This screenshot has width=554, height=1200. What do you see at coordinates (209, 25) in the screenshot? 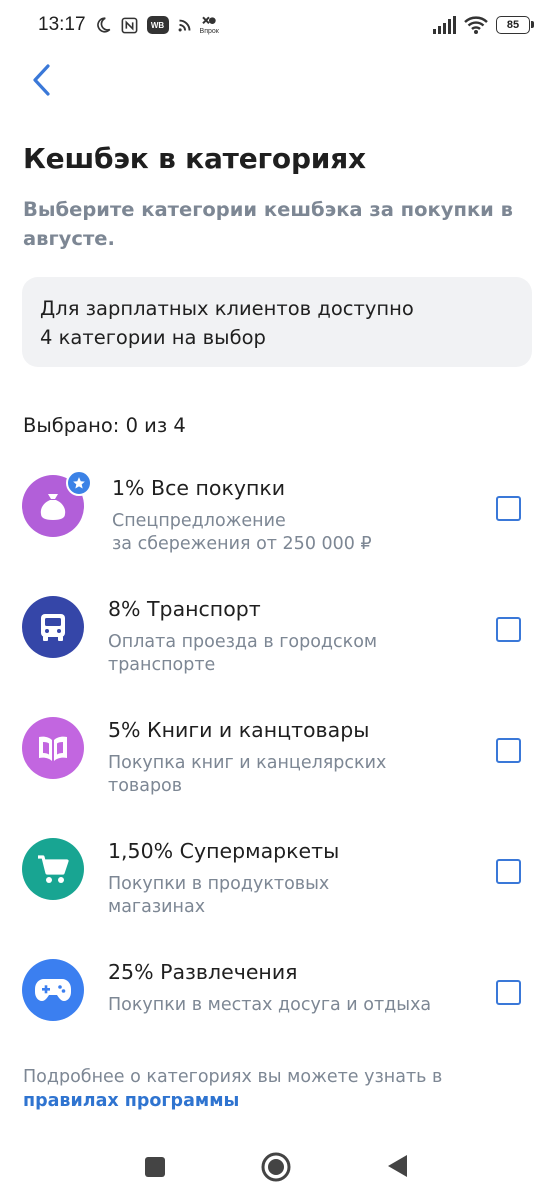
I see `vprok-app-icon: Впрок` at bounding box center [209, 25].